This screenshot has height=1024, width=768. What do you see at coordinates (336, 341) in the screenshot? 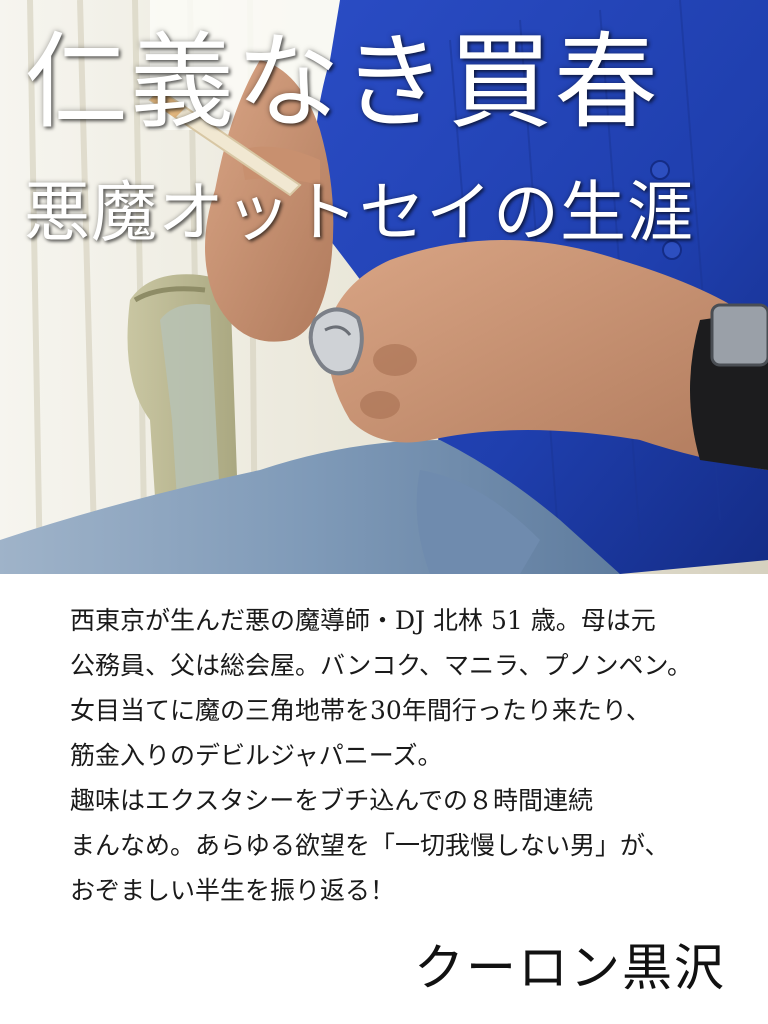
I see `silver-ring` at bounding box center [336, 341].